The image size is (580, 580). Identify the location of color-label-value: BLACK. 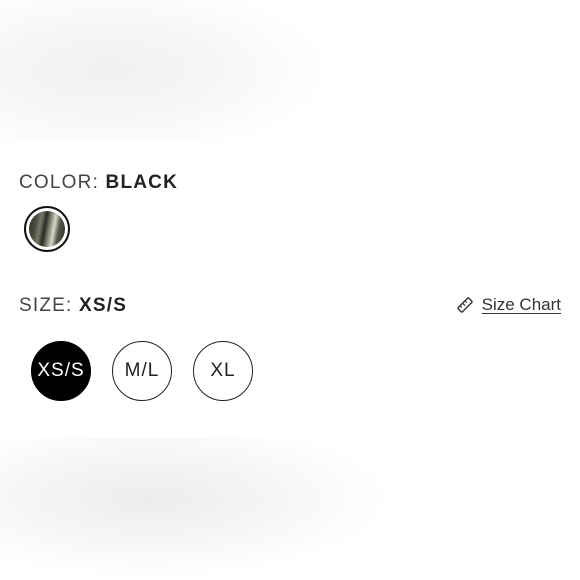
(142, 182).